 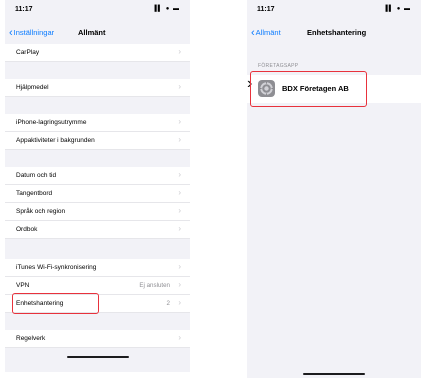 What do you see at coordinates (168, 303) in the screenshot?
I see `profile-count: 2` at bounding box center [168, 303].